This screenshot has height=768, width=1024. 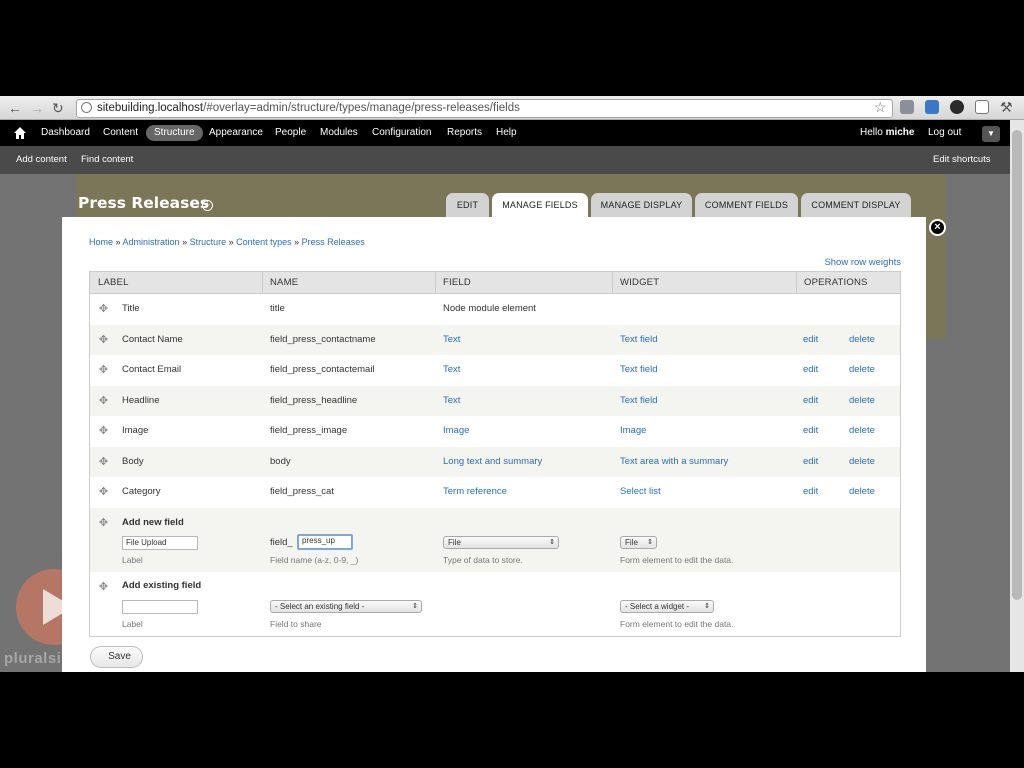 What do you see at coordinates (944, 133) in the screenshot?
I see `logout-link: Log out` at bounding box center [944, 133].